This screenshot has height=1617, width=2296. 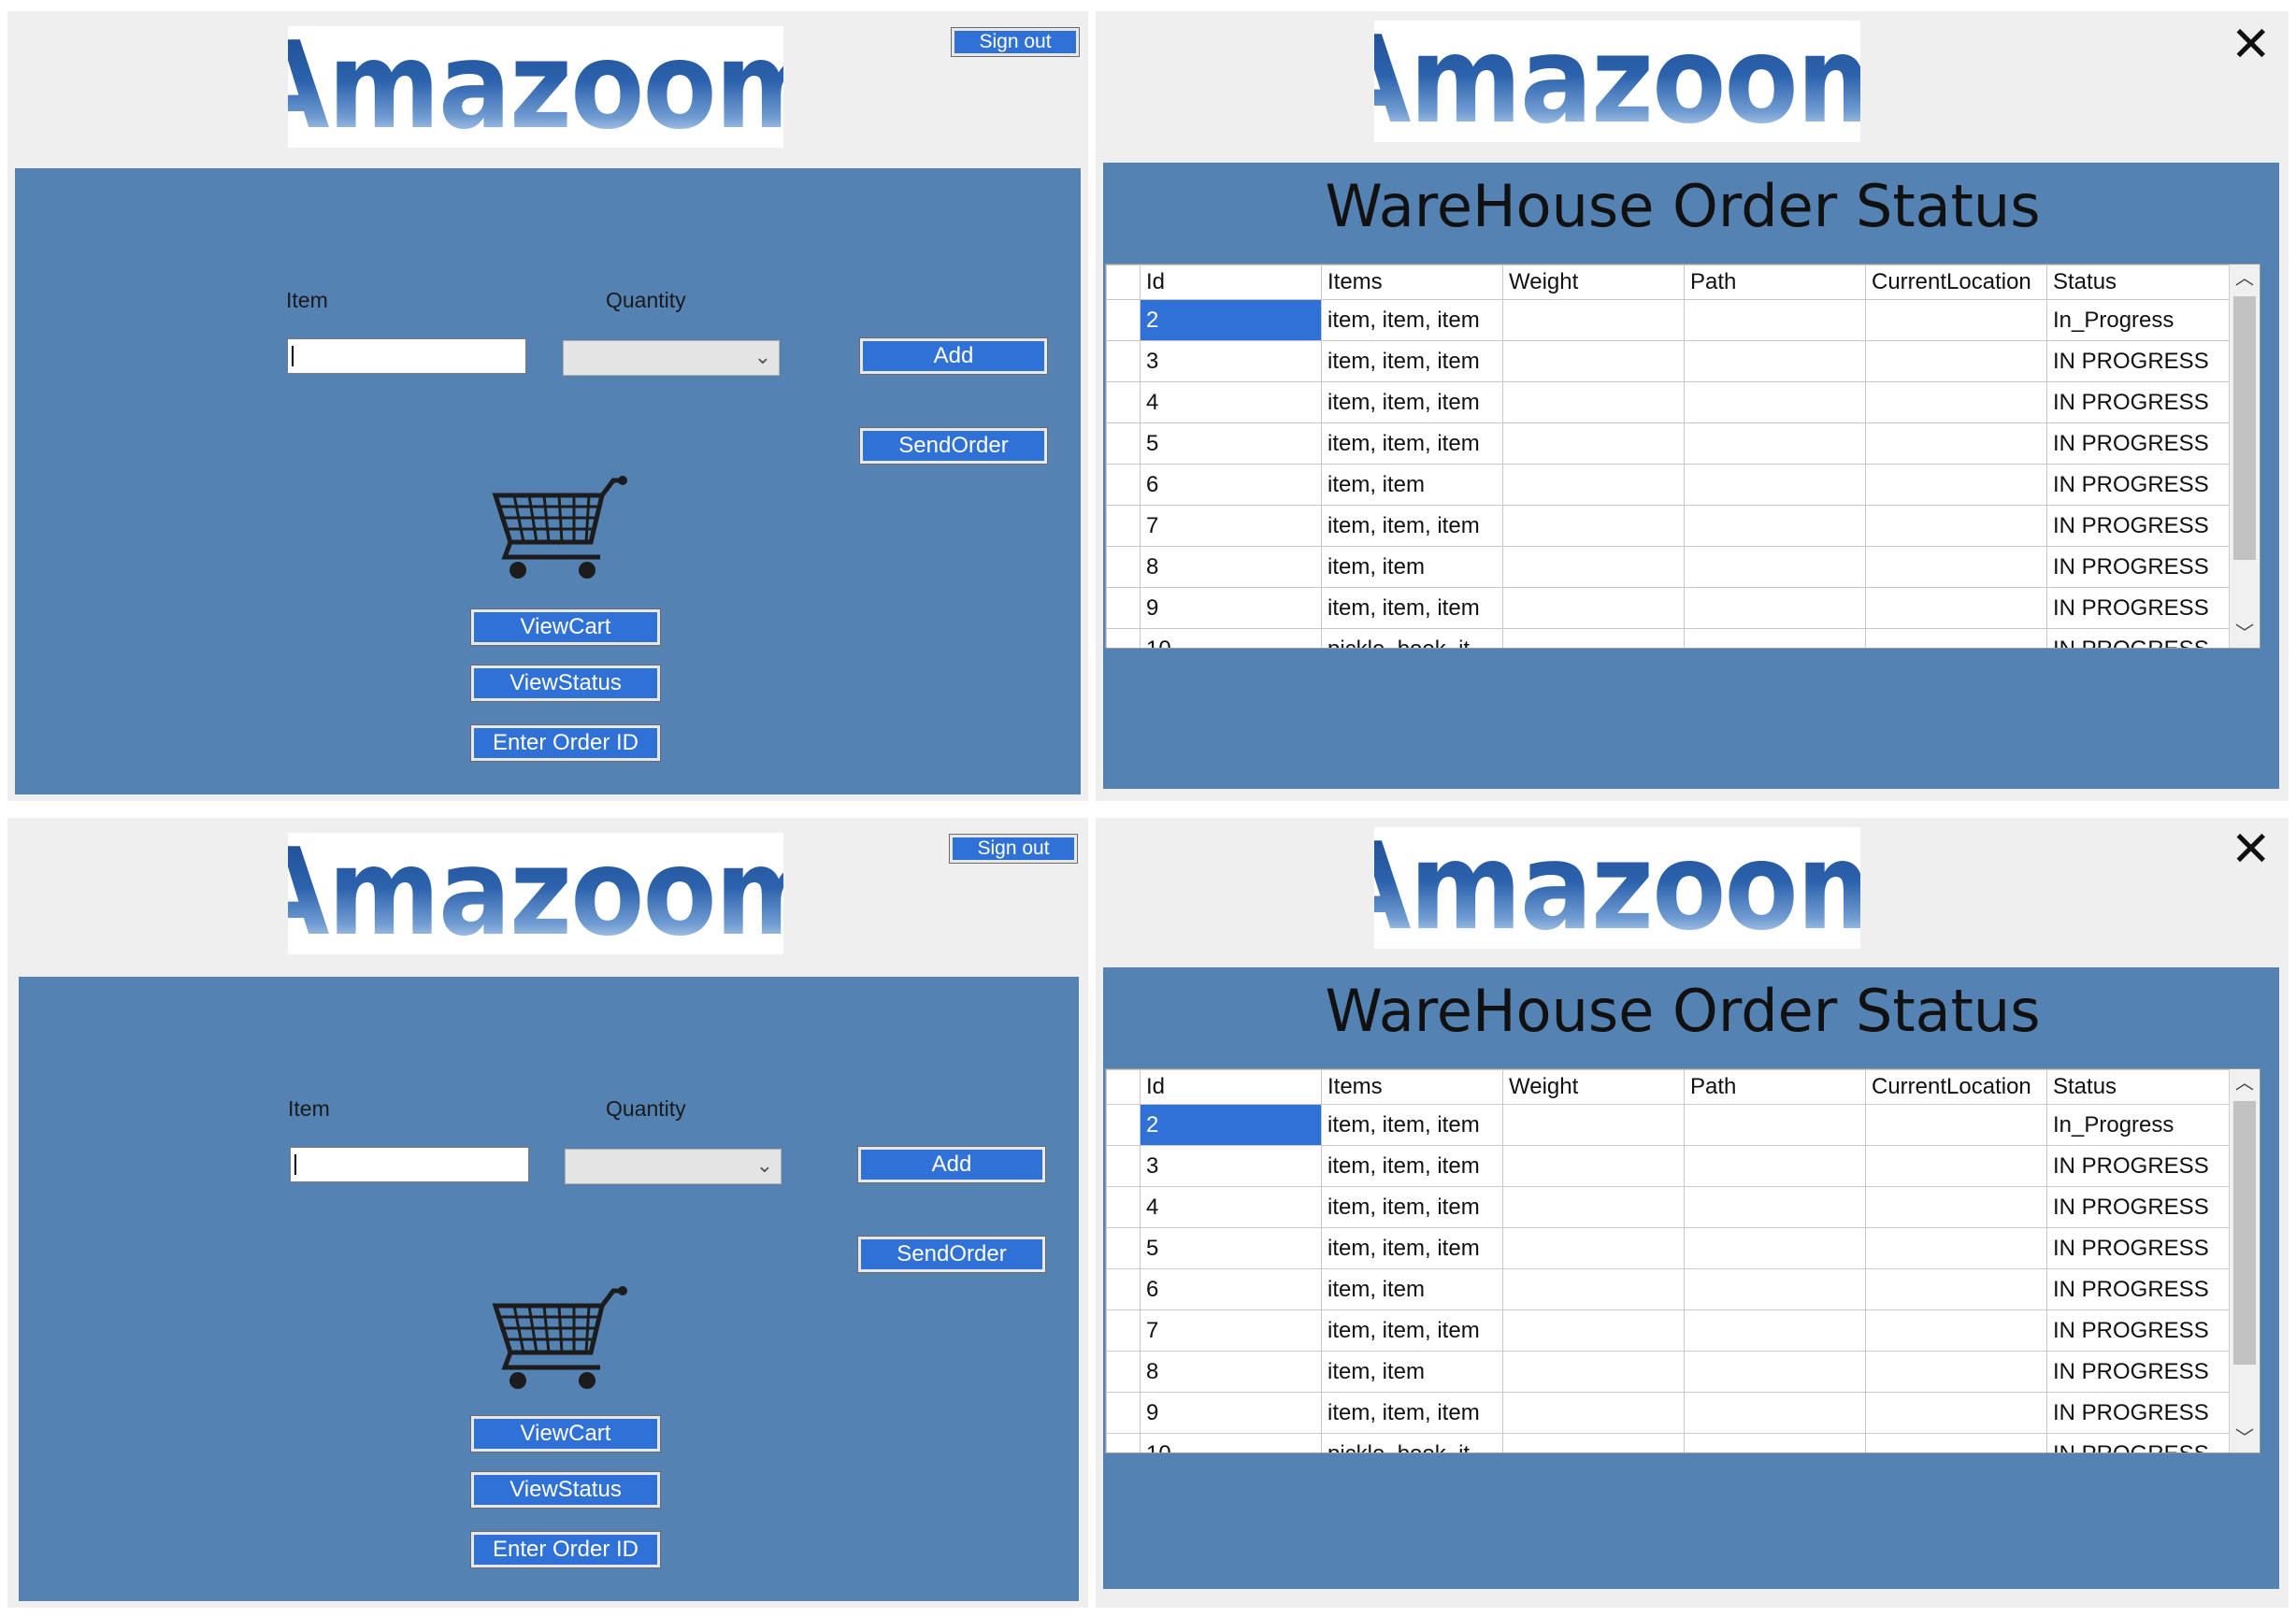 What do you see at coordinates (1775, 282) in the screenshot?
I see `column-header: Path` at bounding box center [1775, 282].